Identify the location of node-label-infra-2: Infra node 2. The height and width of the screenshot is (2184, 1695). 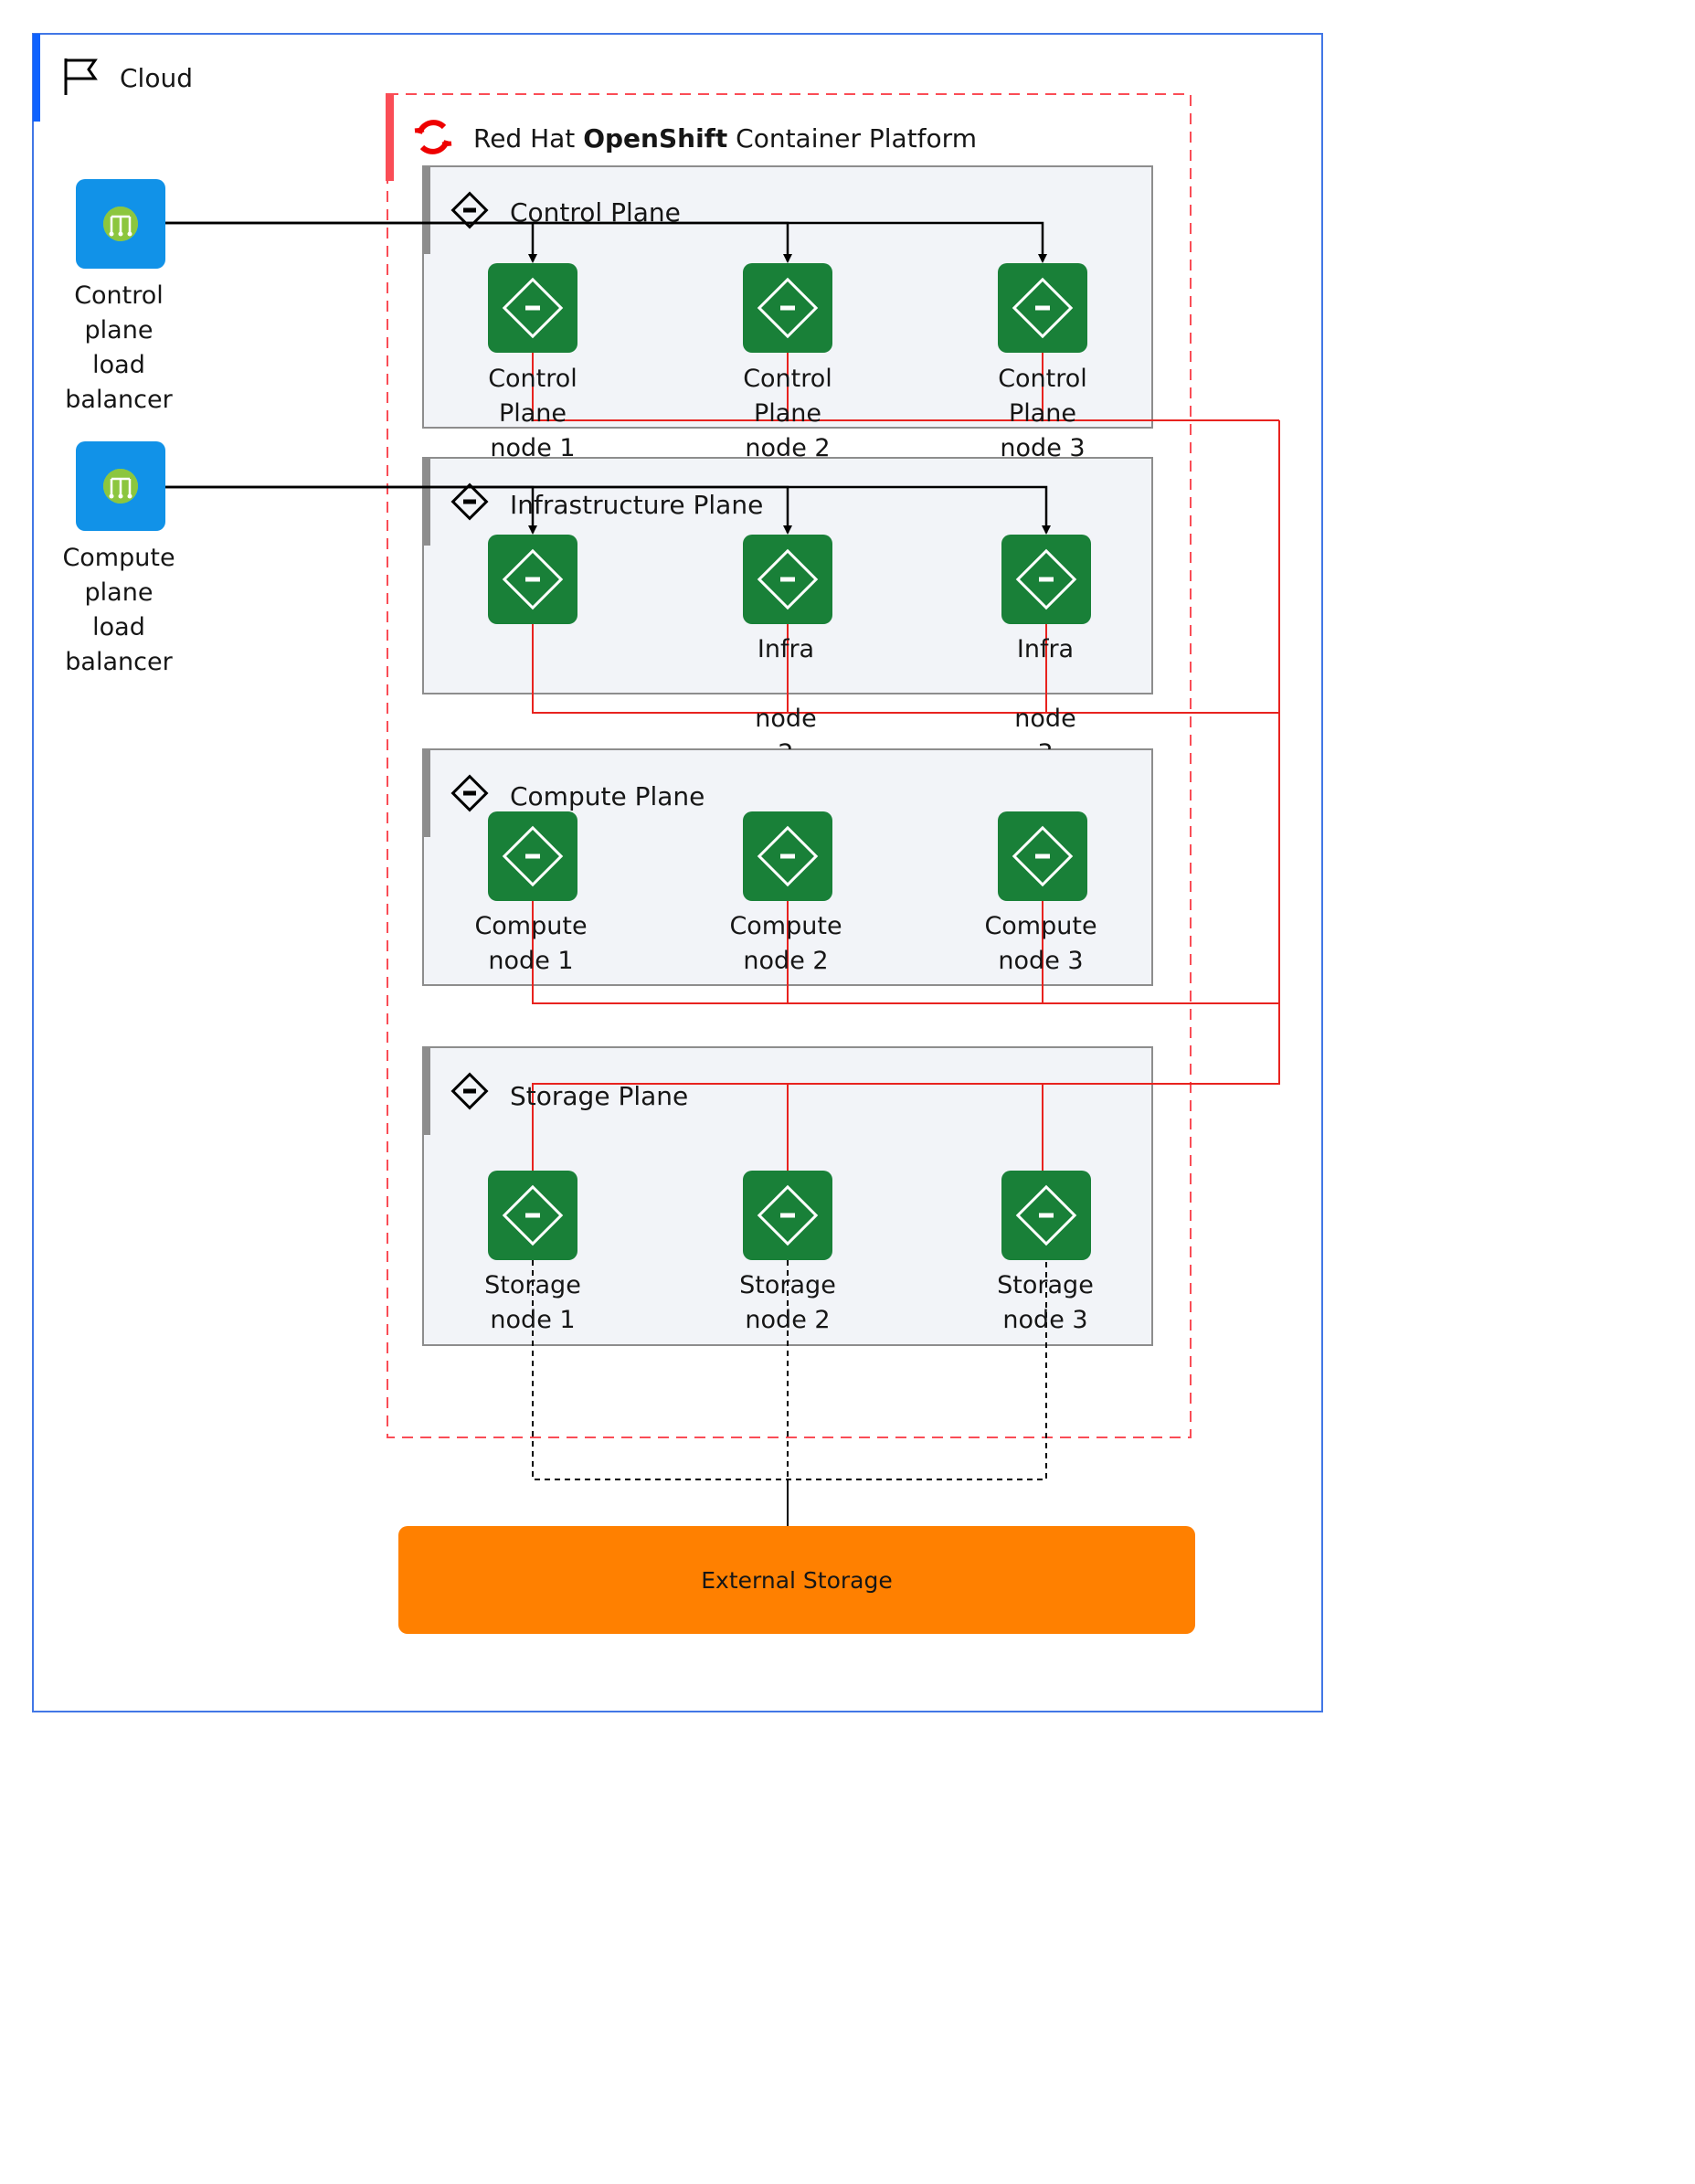
(786, 692).